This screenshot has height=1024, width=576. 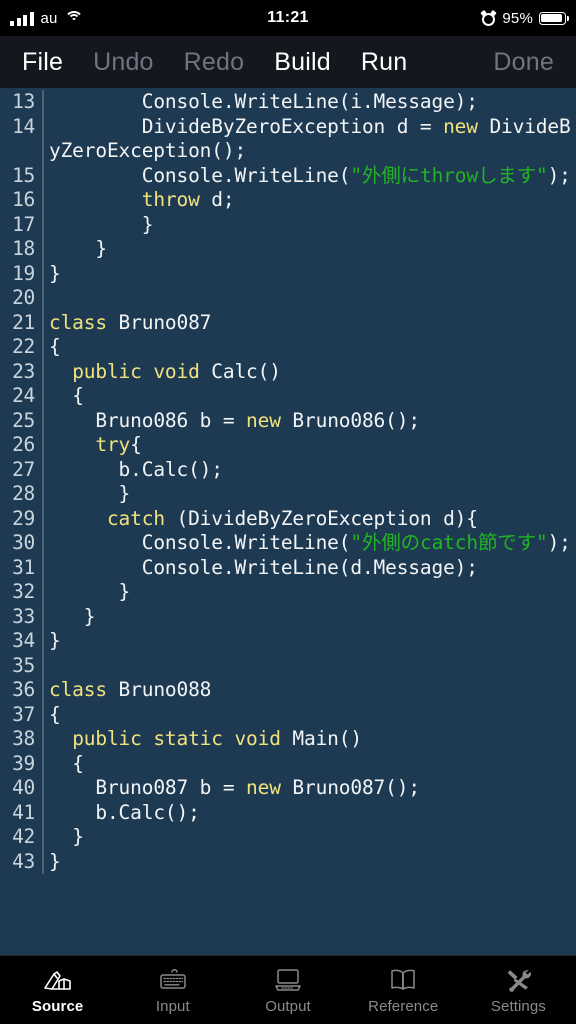 I want to click on code-line-text: public static void Main(), so click(x=310, y=739).